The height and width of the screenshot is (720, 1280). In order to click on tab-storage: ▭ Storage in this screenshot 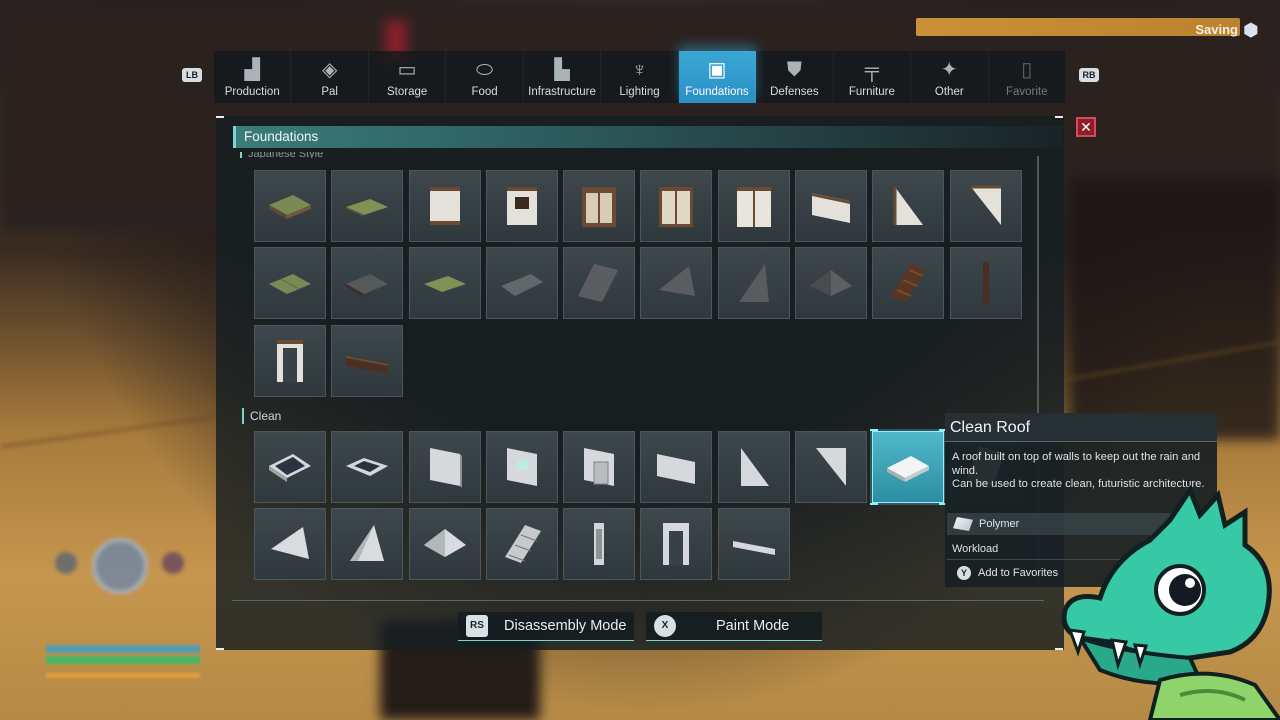, I will do `click(408, 77)`.